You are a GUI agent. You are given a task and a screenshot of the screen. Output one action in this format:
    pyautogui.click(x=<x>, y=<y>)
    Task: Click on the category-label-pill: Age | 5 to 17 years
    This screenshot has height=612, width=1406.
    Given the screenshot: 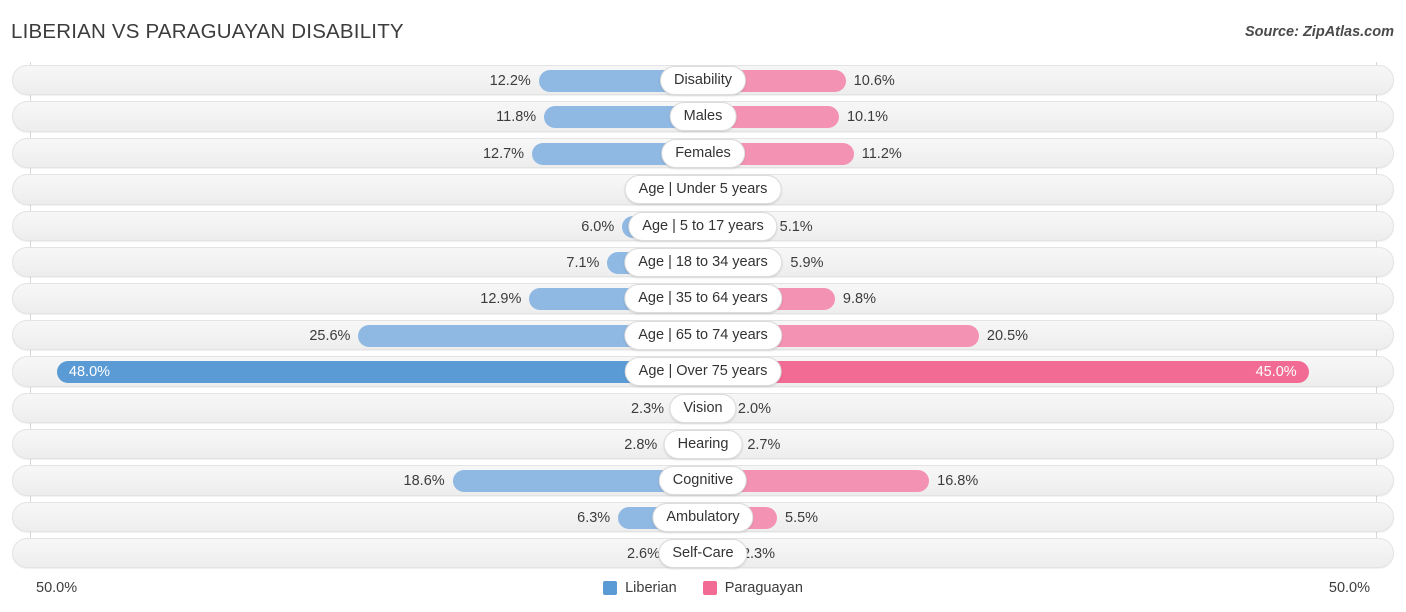 What is the action you would take?
    pyautogui.click(x=703, y=226)
    